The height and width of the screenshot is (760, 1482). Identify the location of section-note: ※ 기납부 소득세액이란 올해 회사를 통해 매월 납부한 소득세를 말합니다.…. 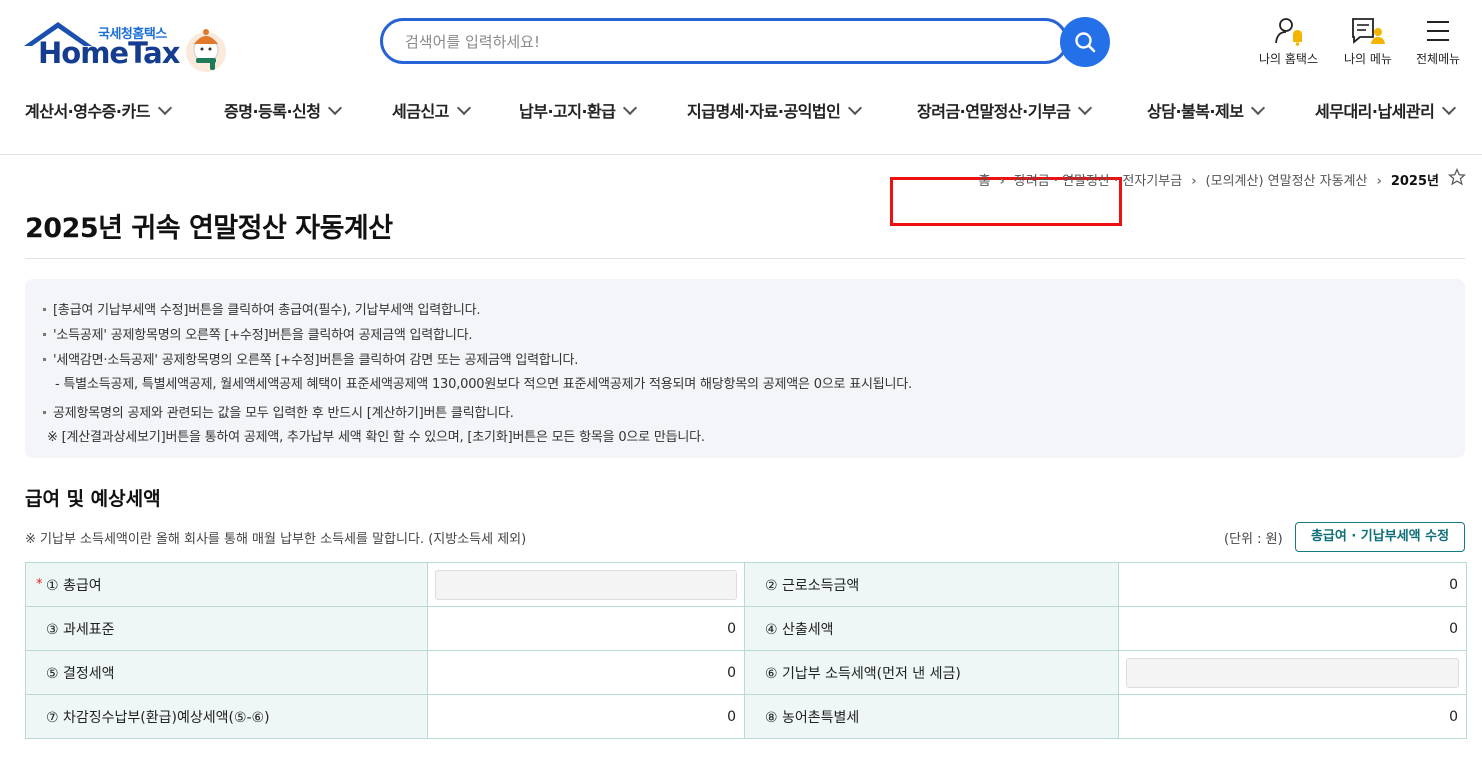
(276, 539).